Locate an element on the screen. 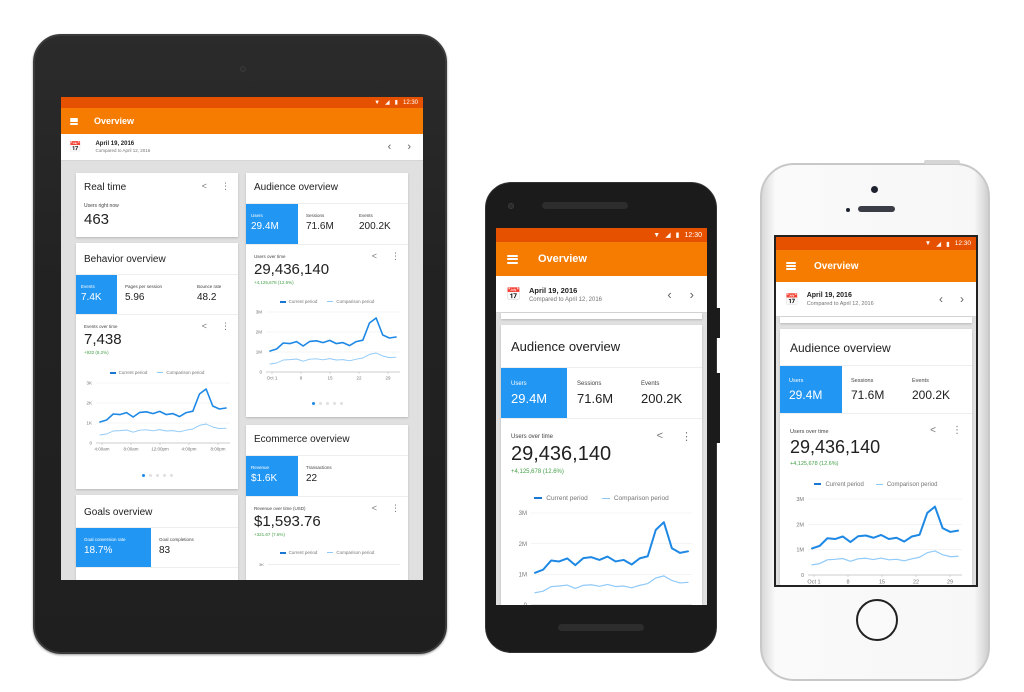  status-bar: ▼ ◢ ▮ 12:30 is located at coordinates (242, 102).